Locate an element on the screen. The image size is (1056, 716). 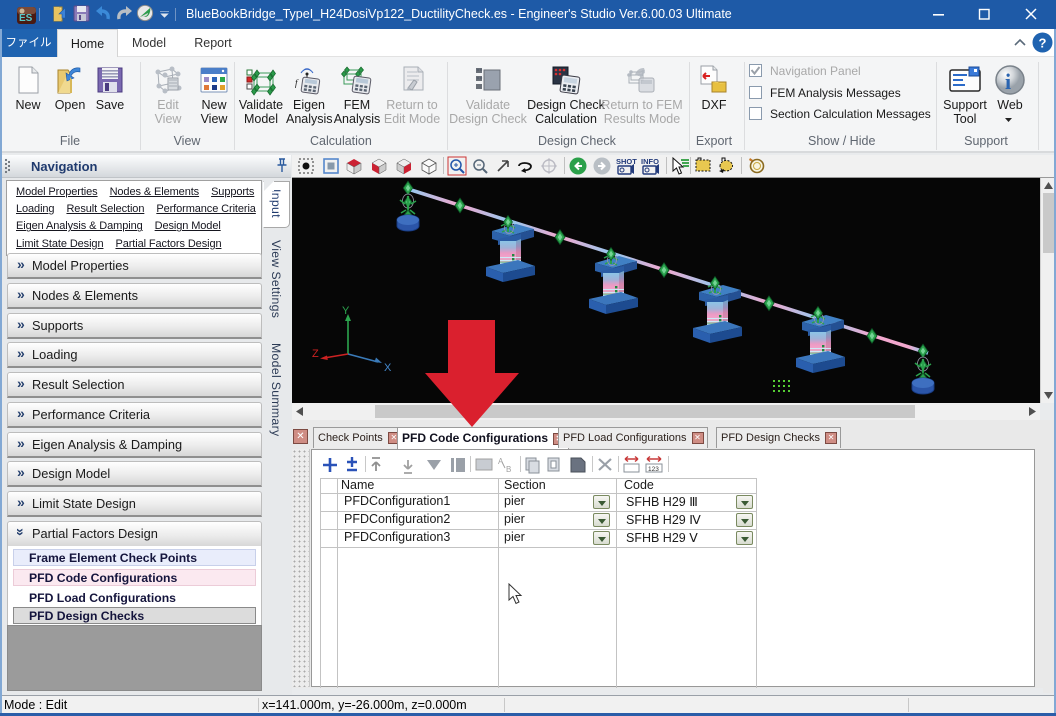
svg-text: SHOT is located at coordinates (626, 161).